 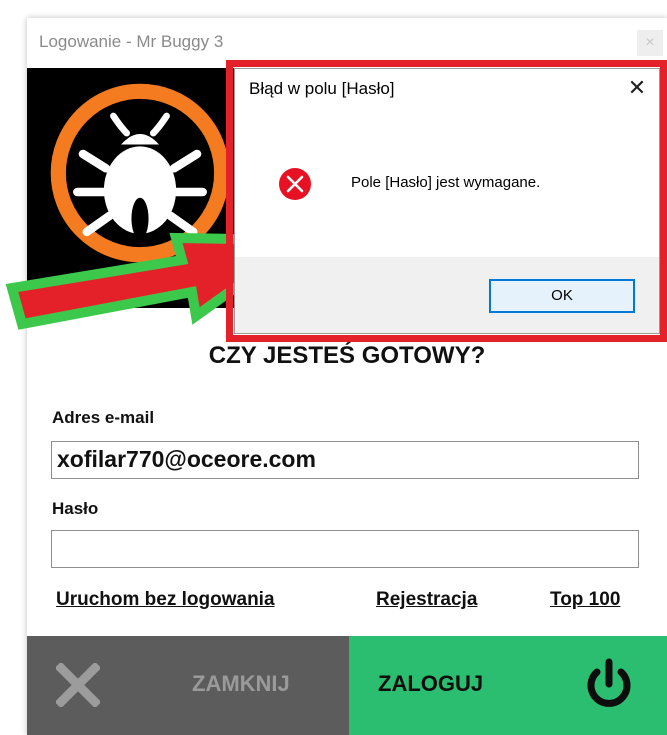 What do you see at coordinates (508, 685) in the screenshot?
I see `login-button: ZALOGUJ` at bounding box center [508, 685].